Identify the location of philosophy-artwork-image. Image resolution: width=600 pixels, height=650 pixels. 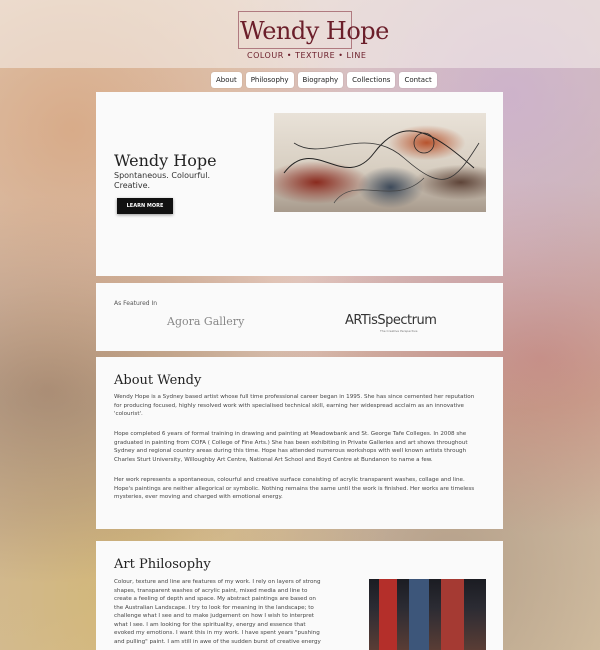
(427, 614).